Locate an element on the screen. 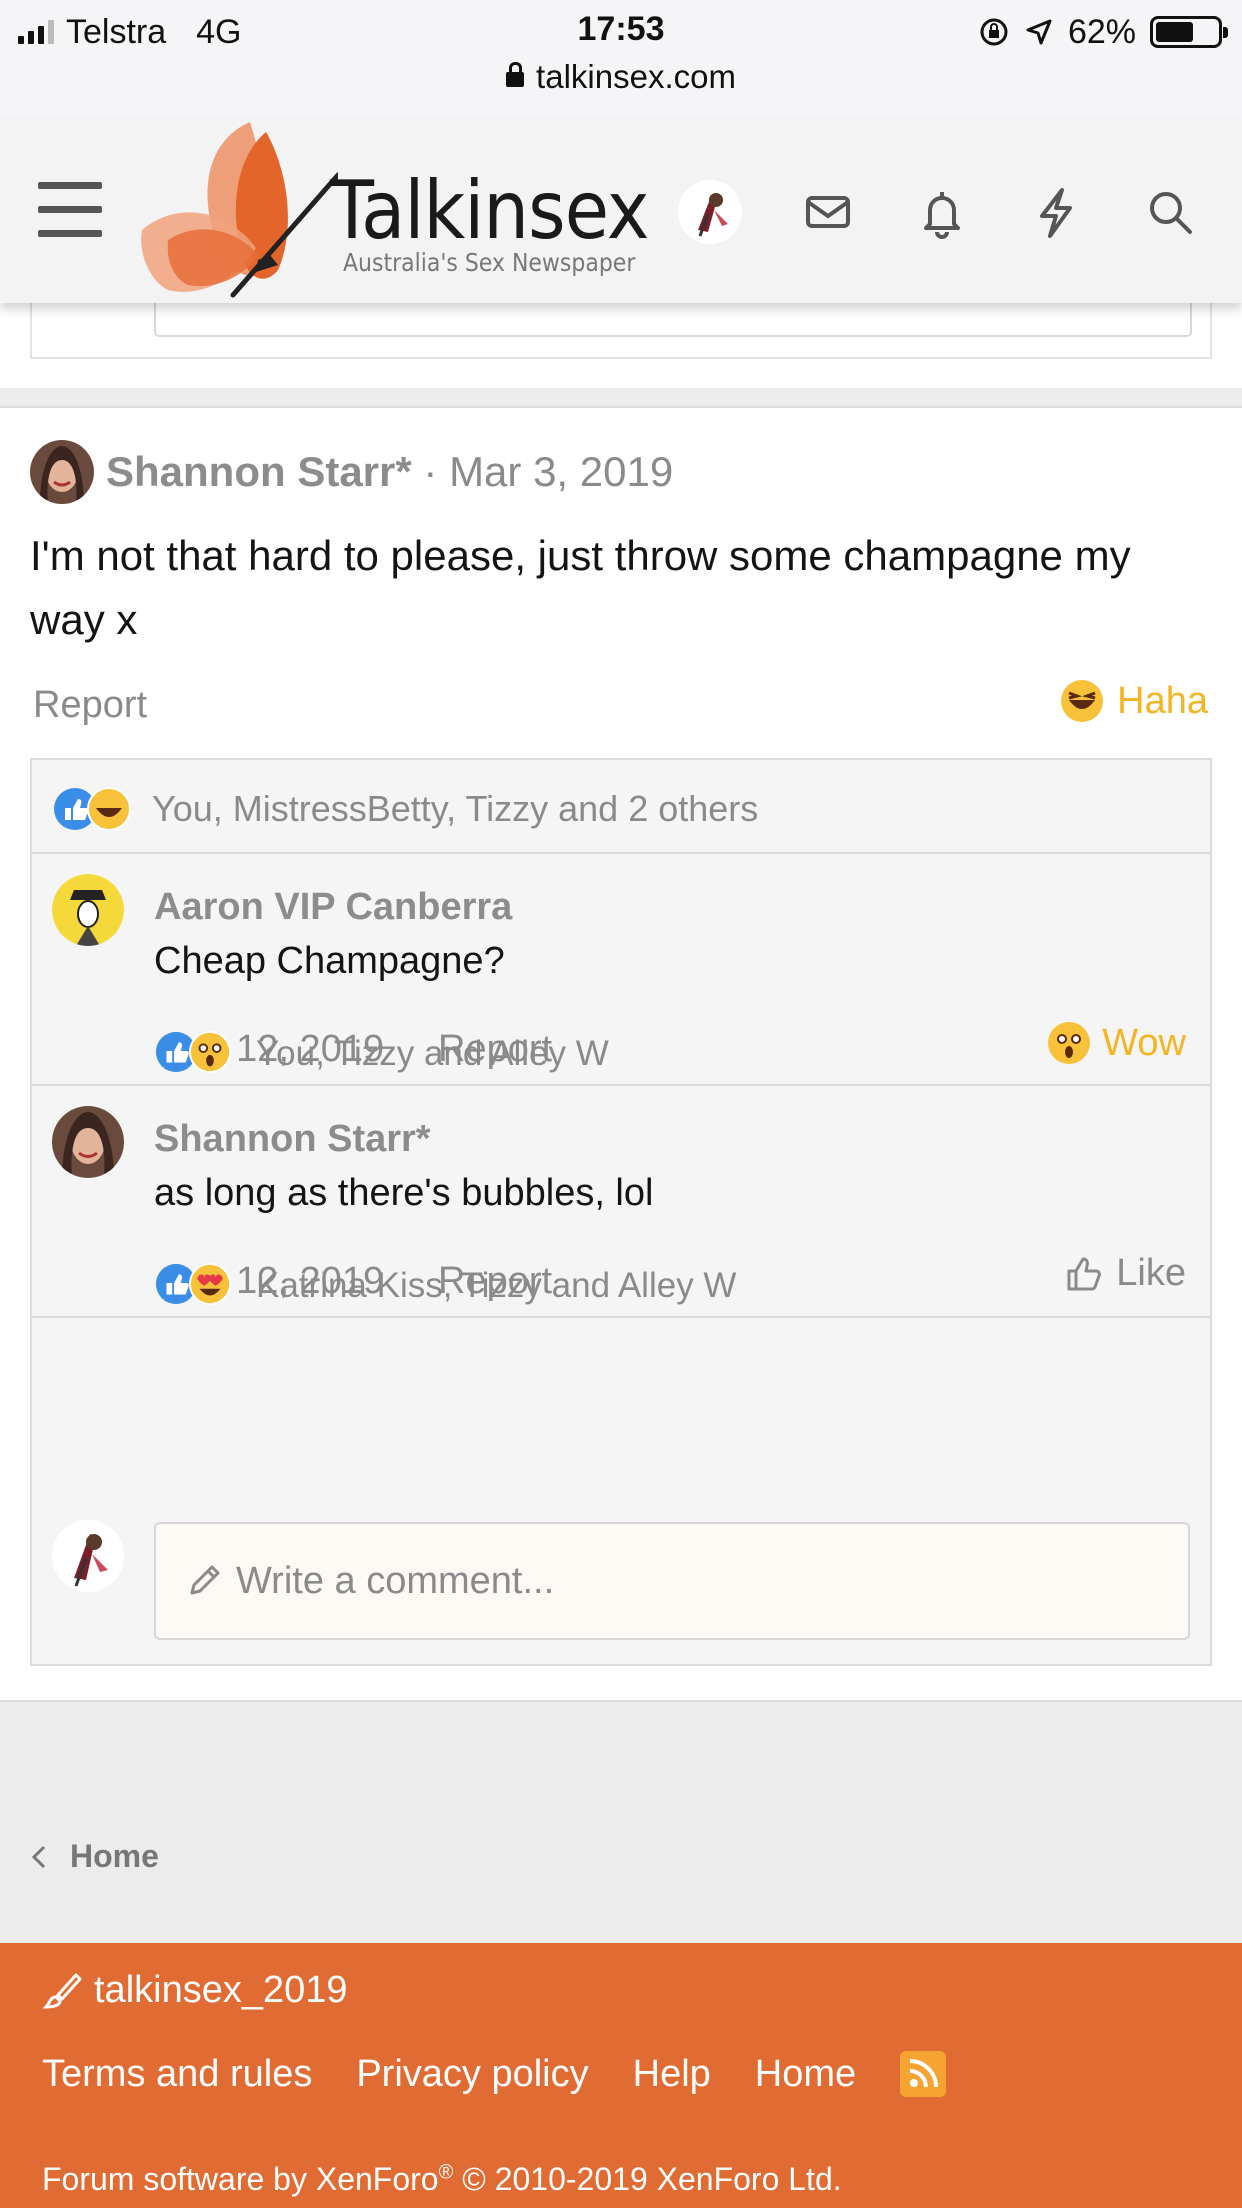 This screenshot has height=2208, width=1242. comment-author-name: Shannon Starr* is located at coordinates (292, 1139).